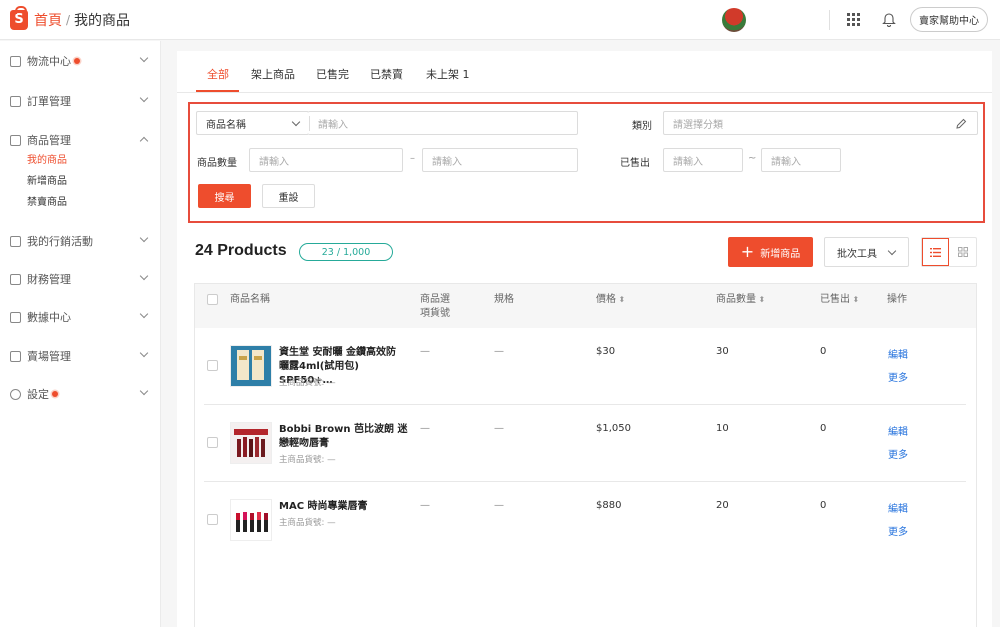  Describe the element at coordinates (698, 125) in the screenshot. I see `placeholder: 請選擇分類` at that location.